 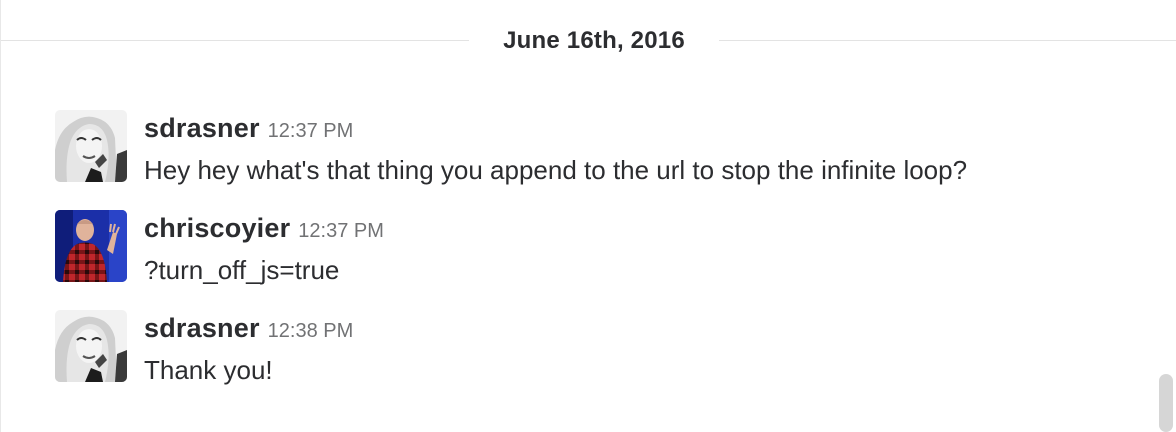 What do you see at coordinates (311, 331) in the screenshot?
I see `message-timestamp: 12:38 PM` at bounding box center [311, 331].